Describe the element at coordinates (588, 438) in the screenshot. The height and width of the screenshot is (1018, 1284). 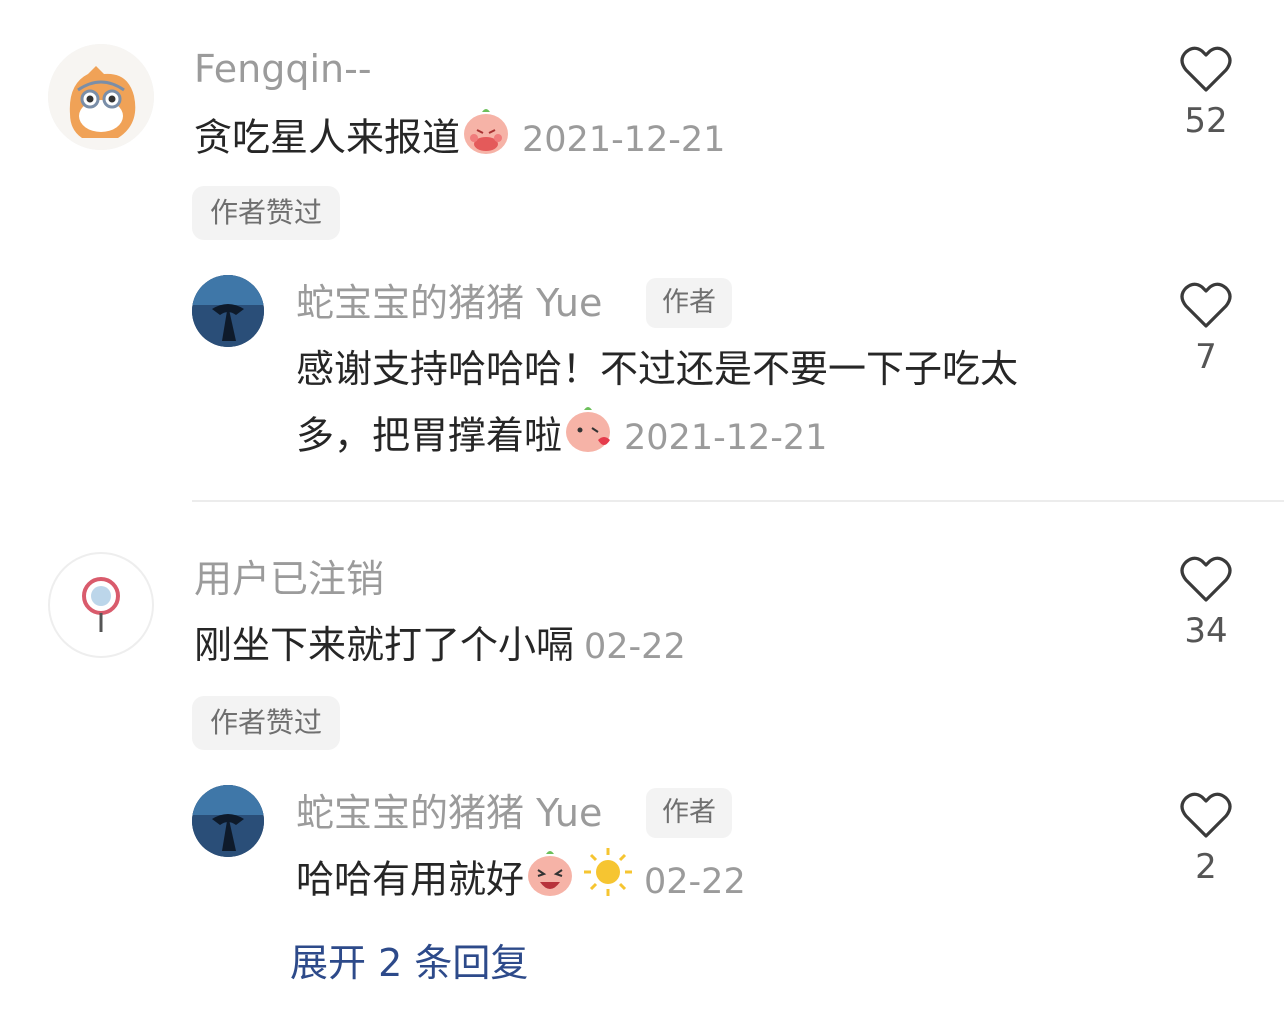
I see `peach-kiss-emoji` at that location.